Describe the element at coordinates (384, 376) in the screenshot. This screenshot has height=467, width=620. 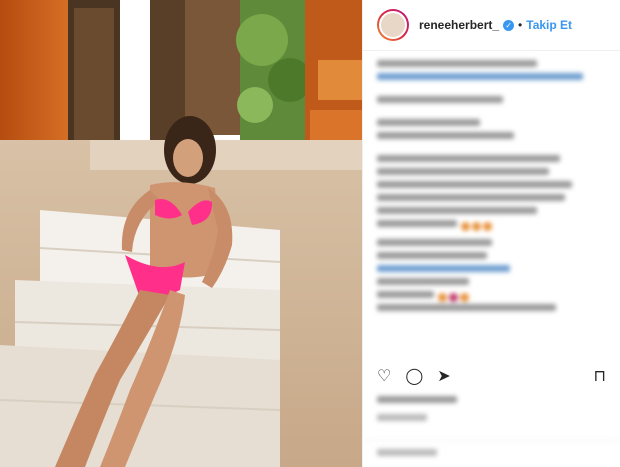
I see `heart-icon: ♡` at that location.